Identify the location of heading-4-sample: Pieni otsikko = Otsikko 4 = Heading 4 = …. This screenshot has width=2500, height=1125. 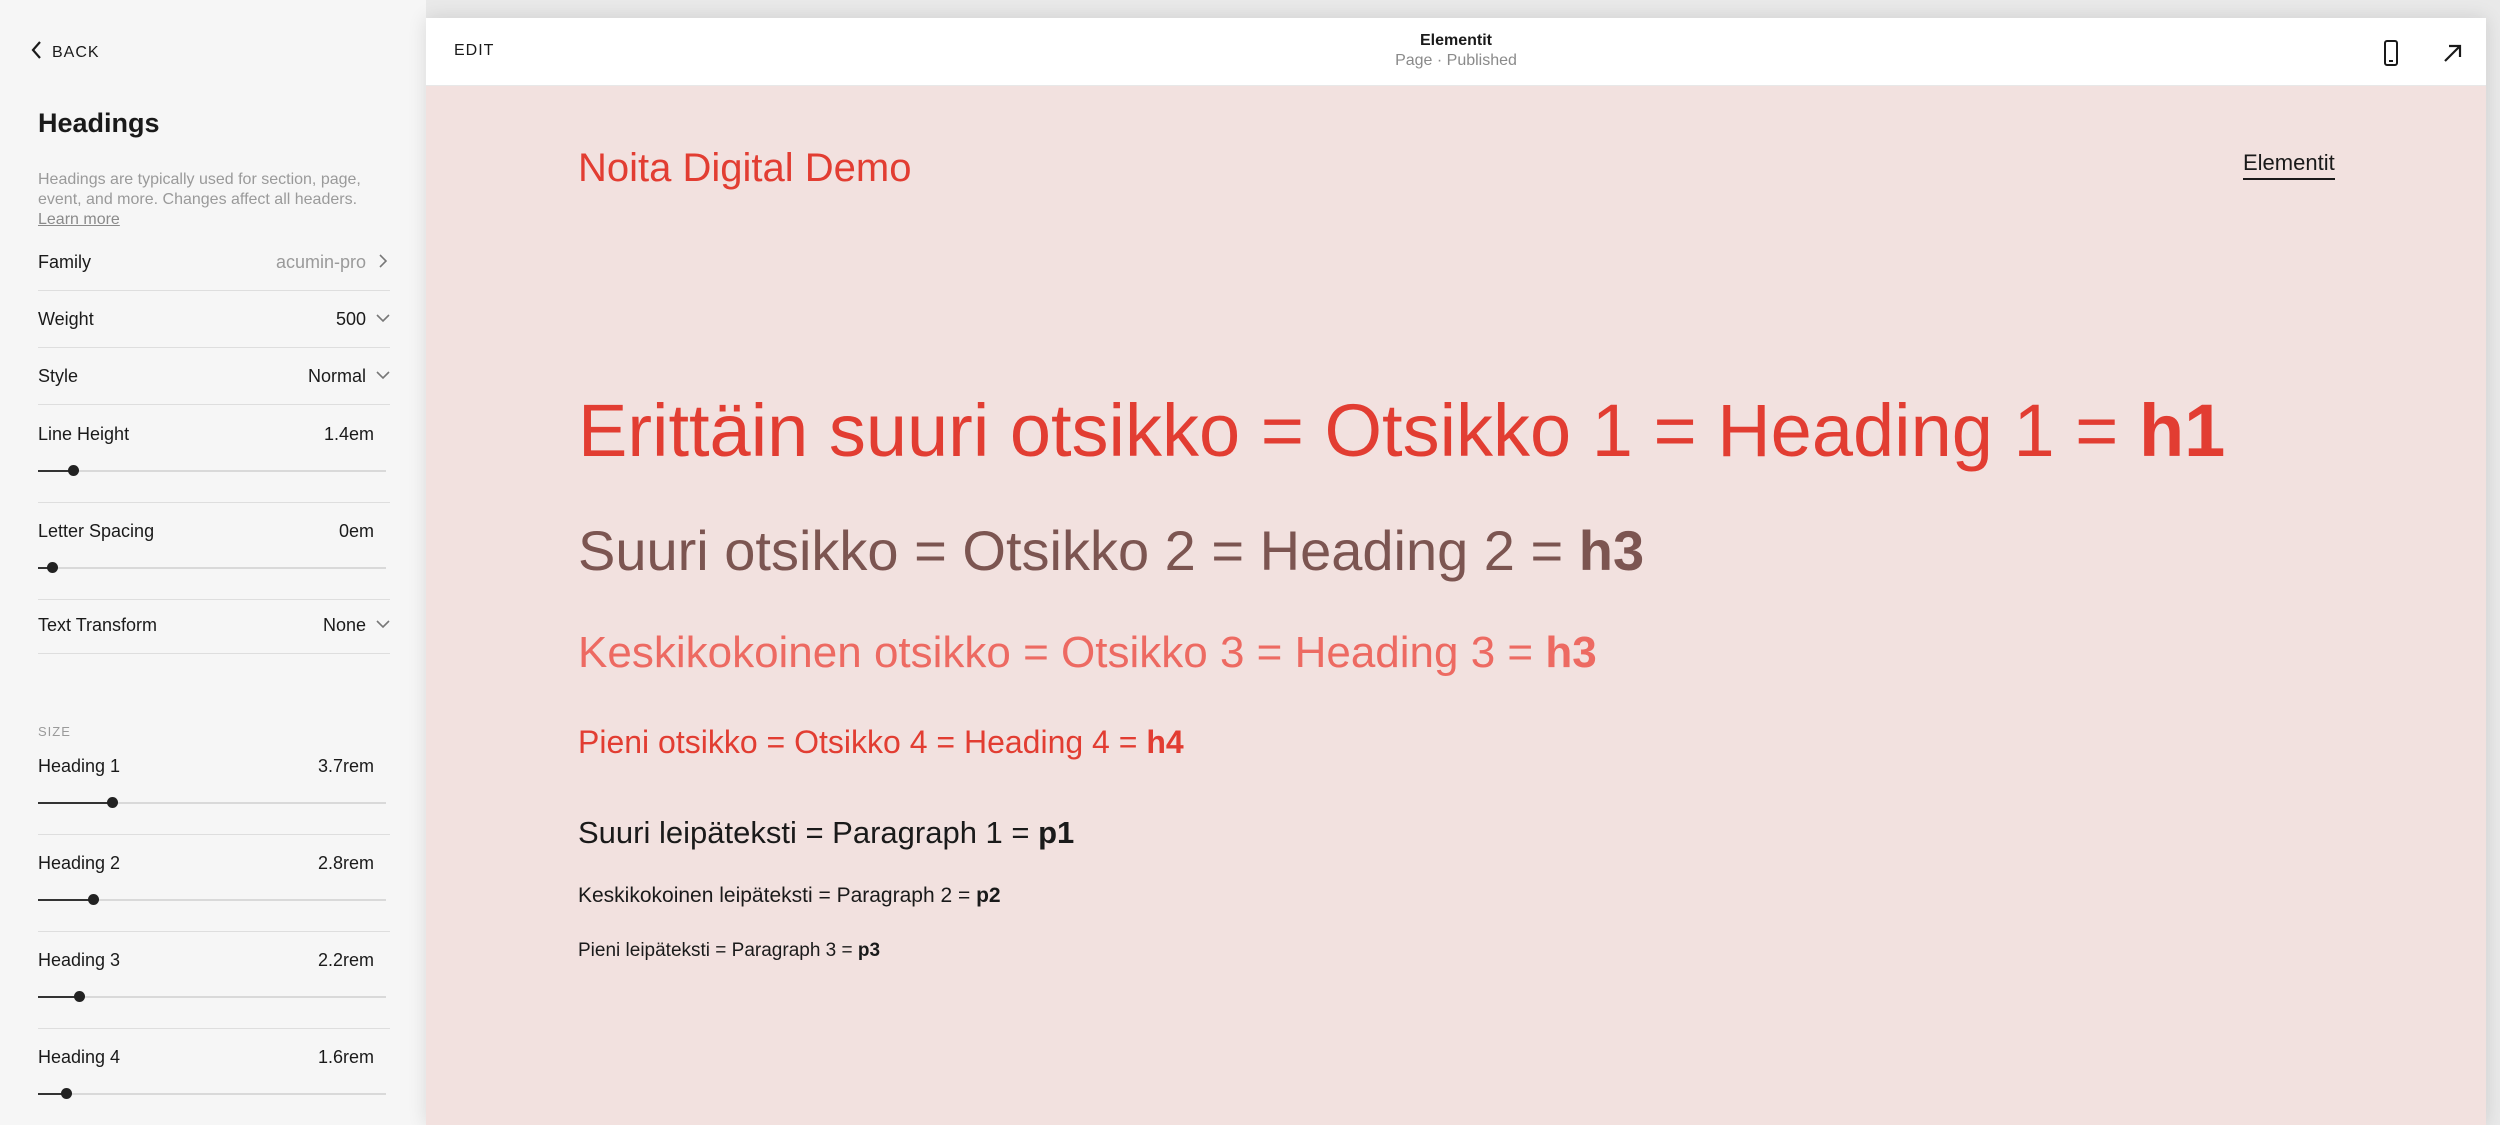
(881, 742).